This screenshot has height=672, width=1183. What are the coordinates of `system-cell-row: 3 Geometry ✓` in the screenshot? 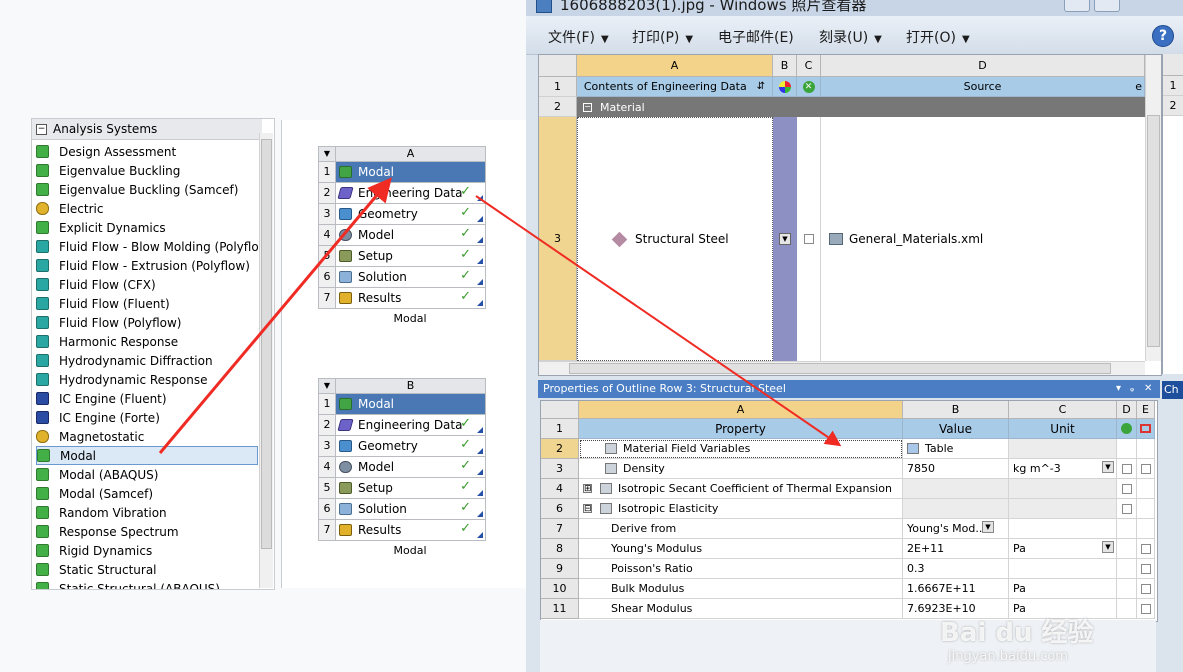 It's located at (402, 214).